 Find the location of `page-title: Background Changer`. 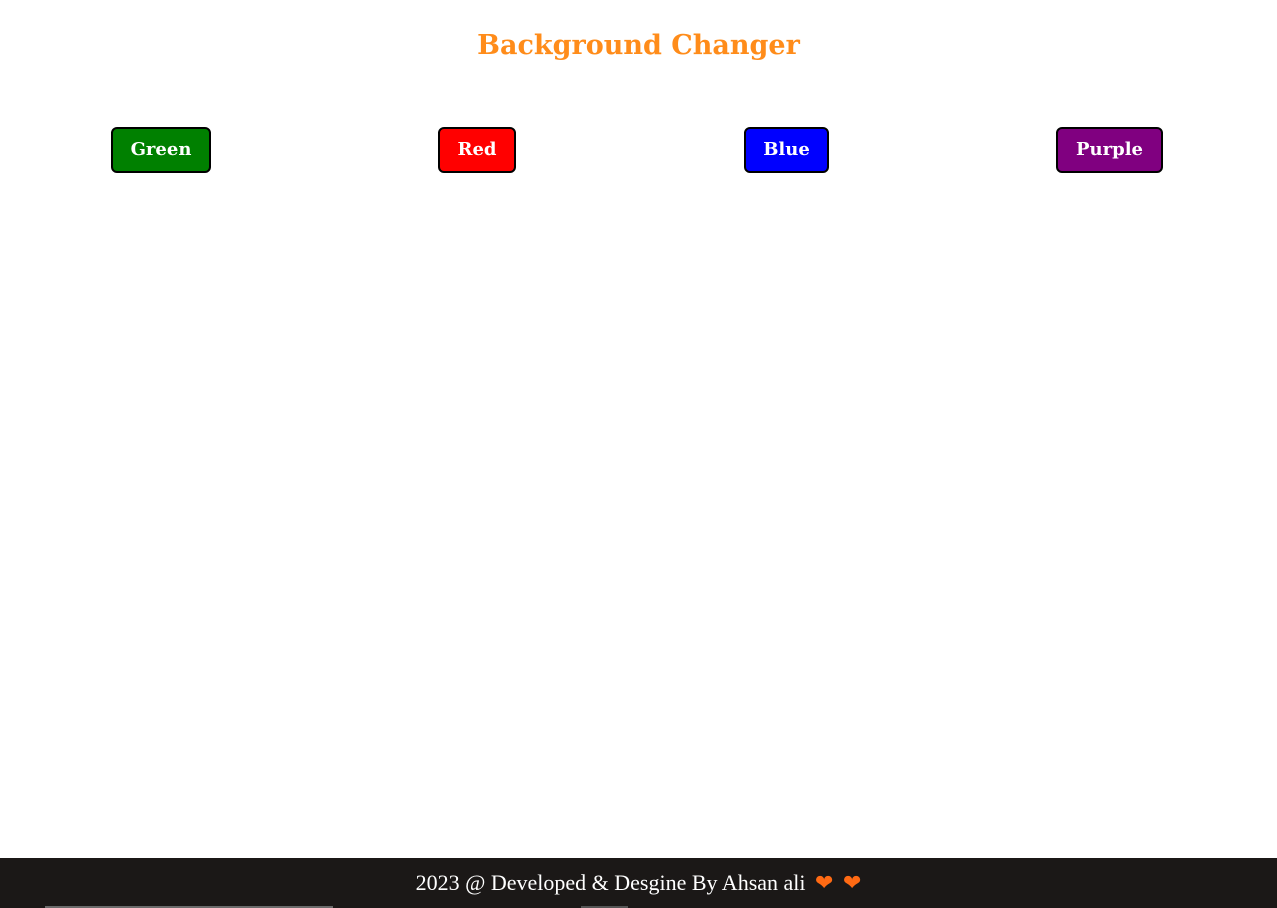

page-title: Background Changer is located at coordinates (638, 45).